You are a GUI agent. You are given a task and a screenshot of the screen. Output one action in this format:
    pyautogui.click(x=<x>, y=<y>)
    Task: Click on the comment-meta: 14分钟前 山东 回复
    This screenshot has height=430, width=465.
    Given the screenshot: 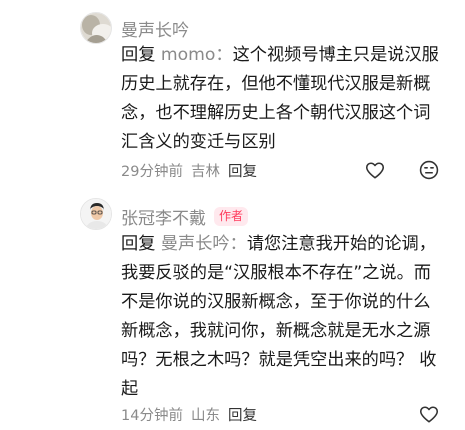 What is the action you would take?
    pyautogui.click(x=189, y=414)
    